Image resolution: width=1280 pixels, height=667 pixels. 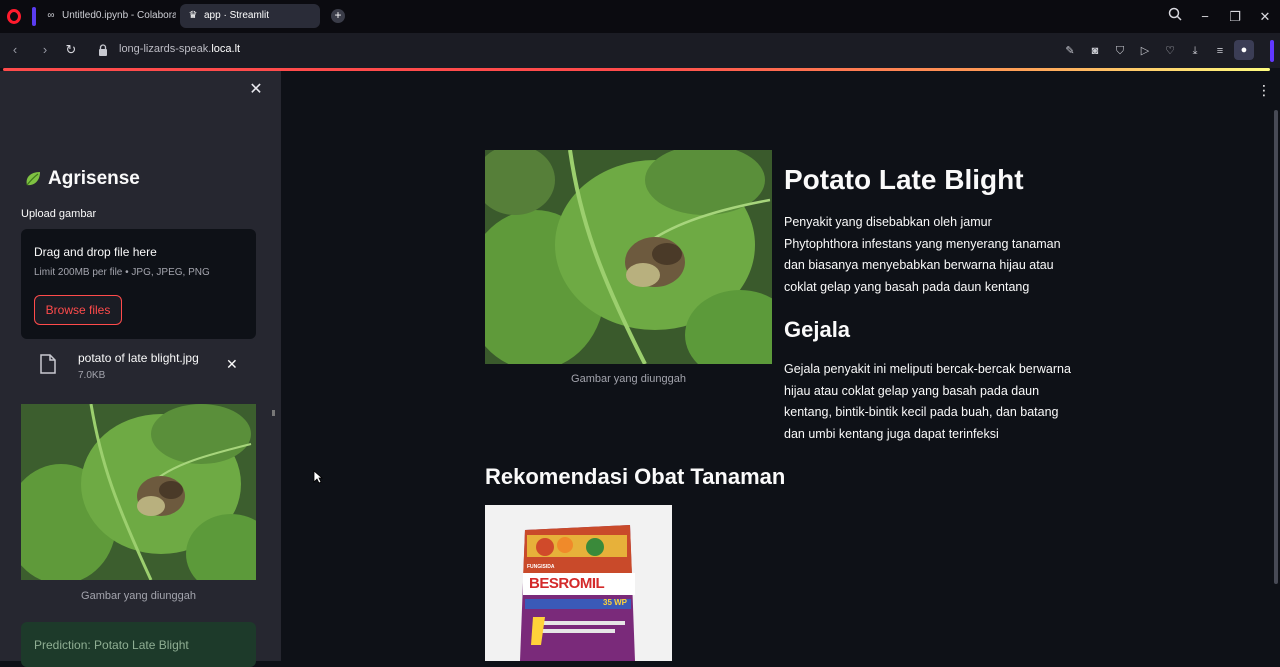 What do you see at coordinates (59, 214) in the screenshot?
I see `upload-label: Upload gambar` at bounding box center [59, 214].